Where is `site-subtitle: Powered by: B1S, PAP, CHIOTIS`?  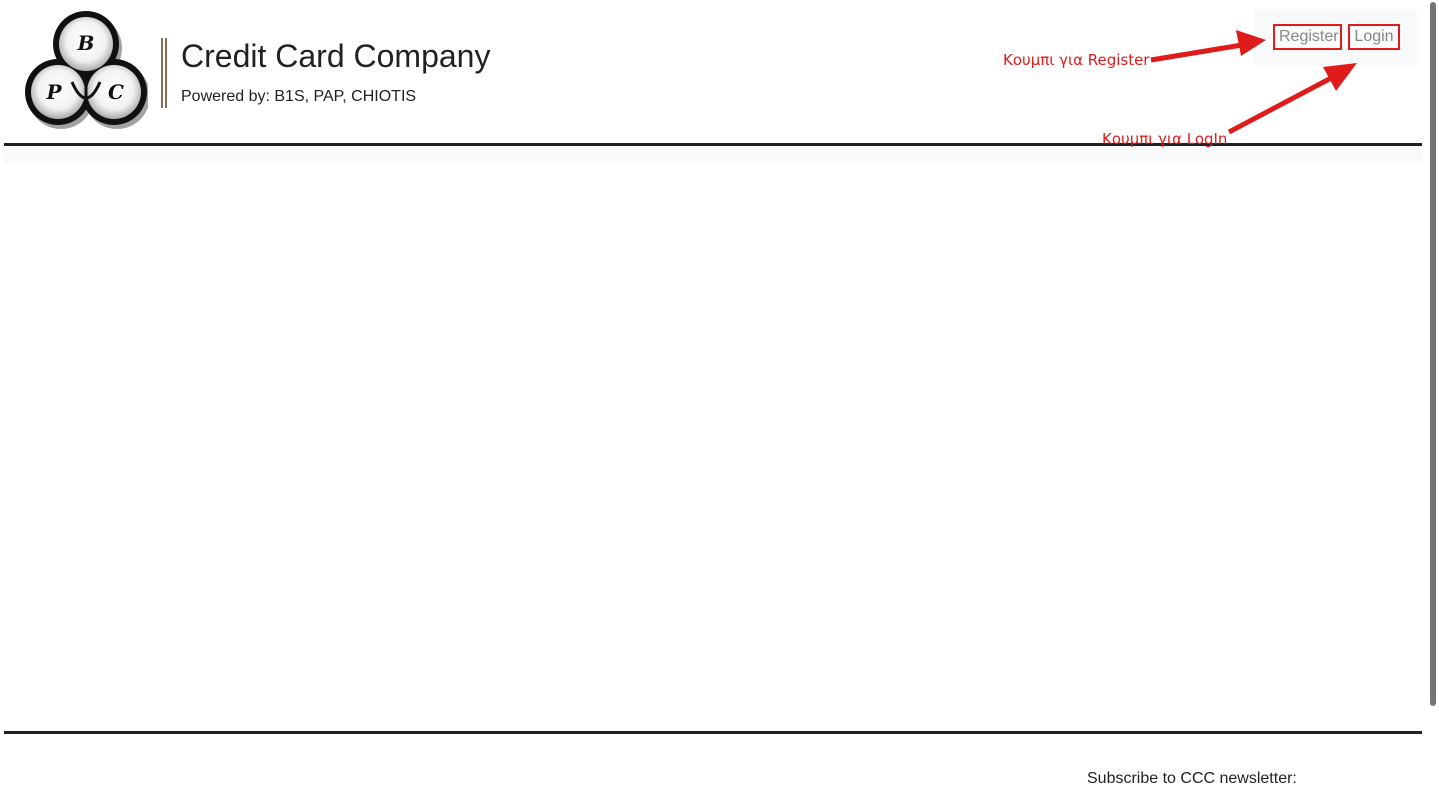
site-subtitle: Powered by: B1S, PAP, CHIOTIS is located at coordinates (299, 96).